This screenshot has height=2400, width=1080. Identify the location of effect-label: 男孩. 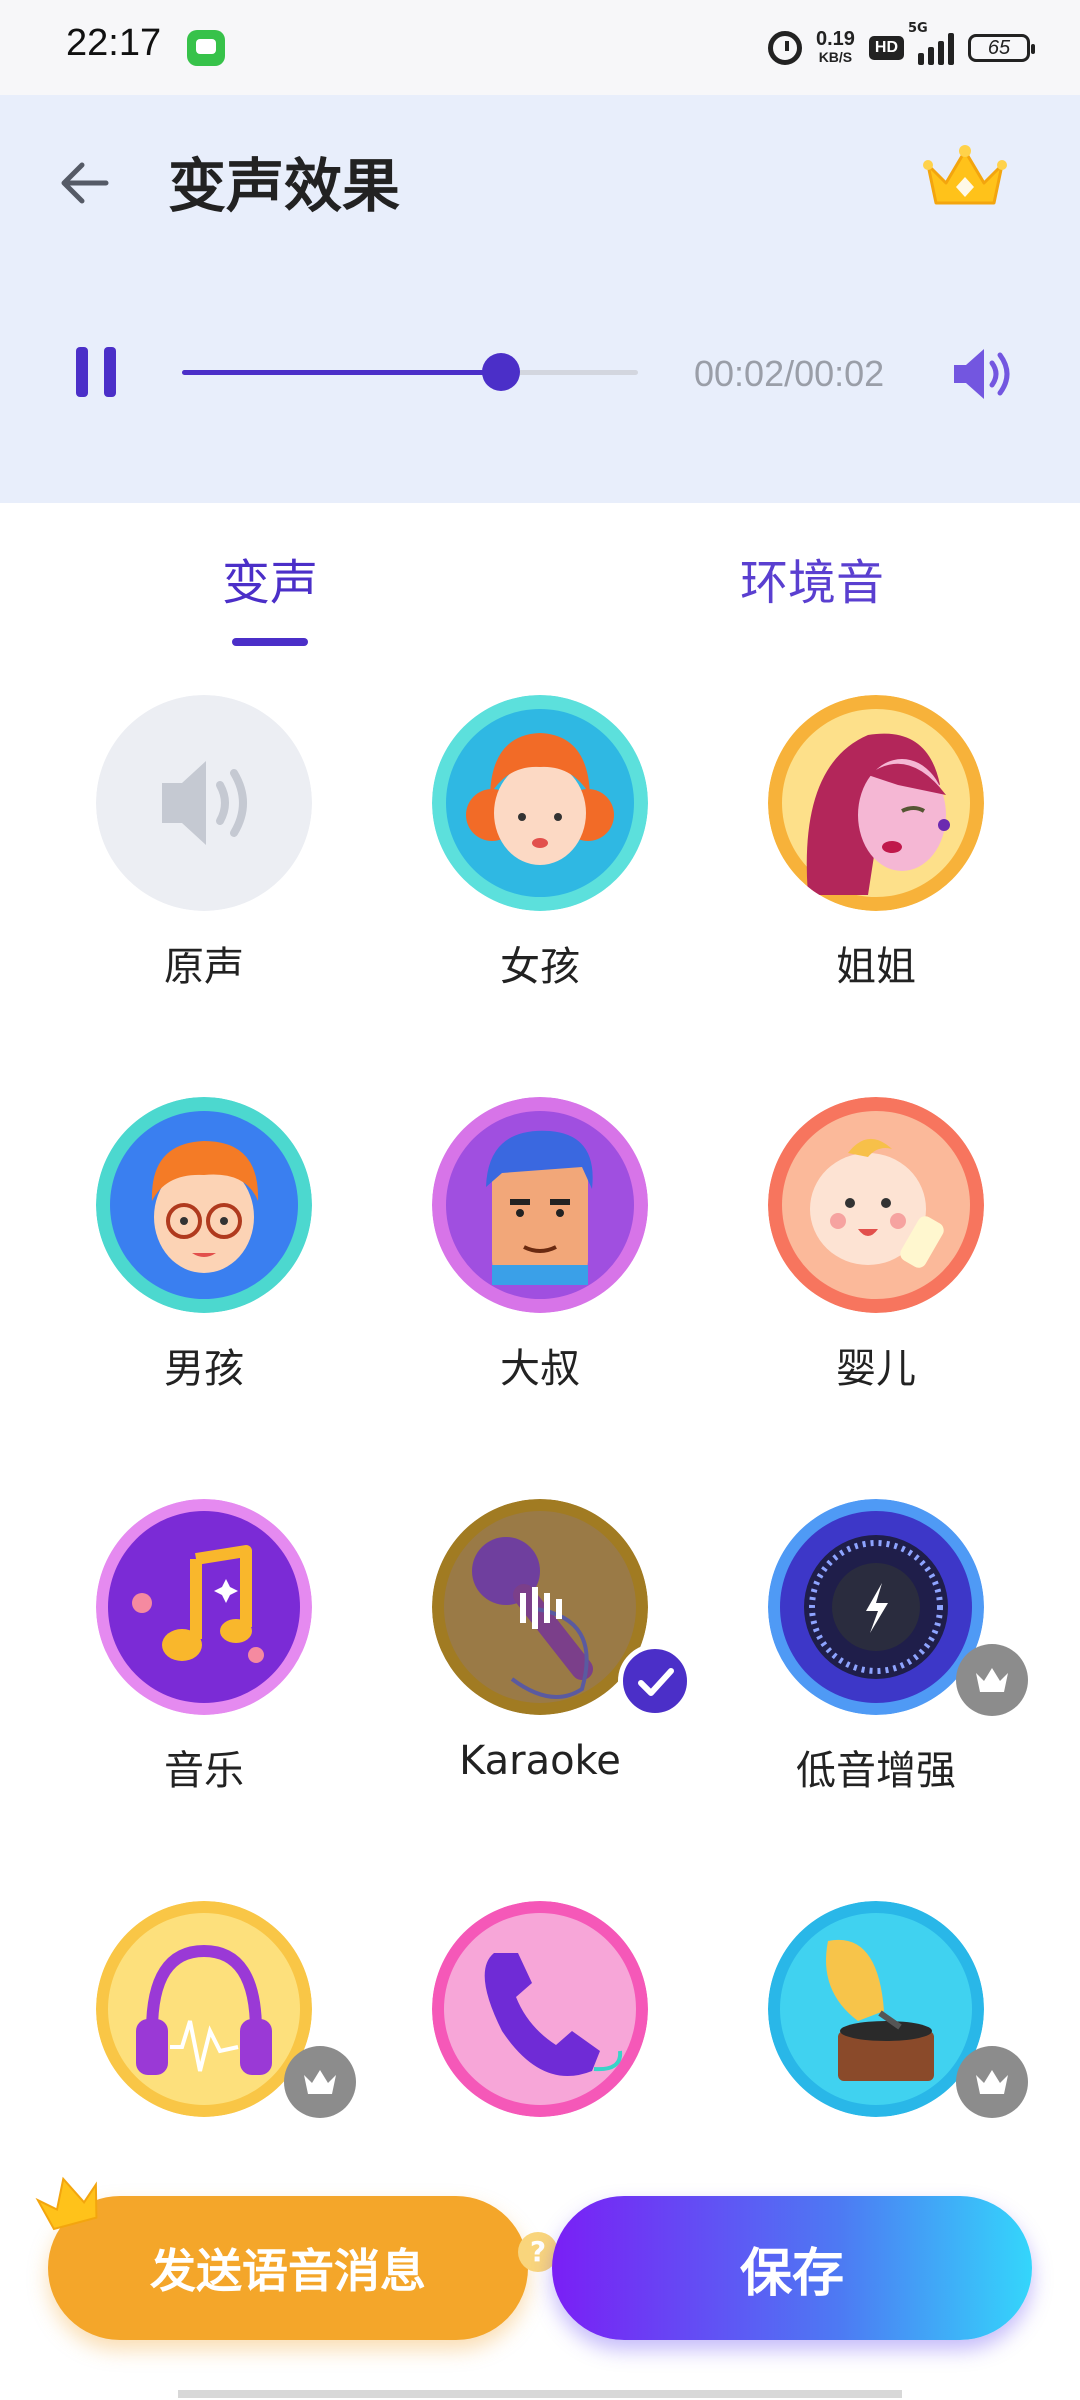
(204, 1369).